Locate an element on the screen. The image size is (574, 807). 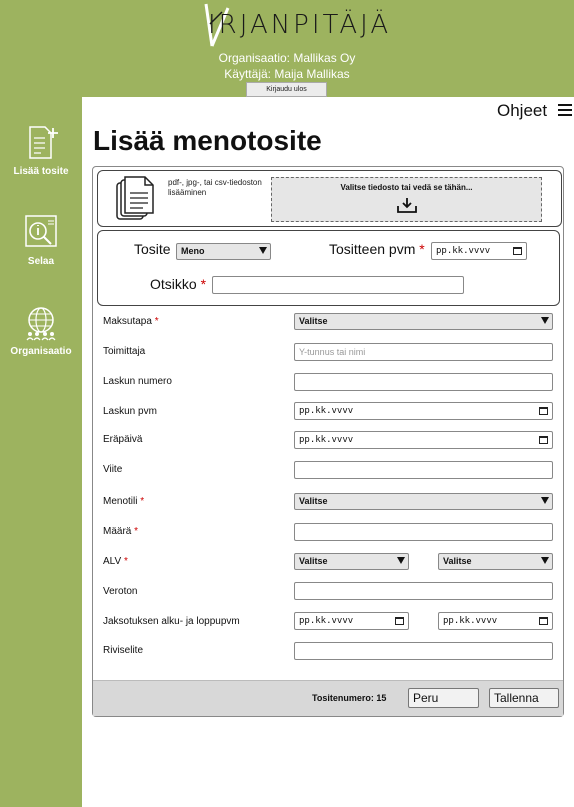
jaksotus-end-input: pp.kk.vvvv is located at coordinates (495, 621).